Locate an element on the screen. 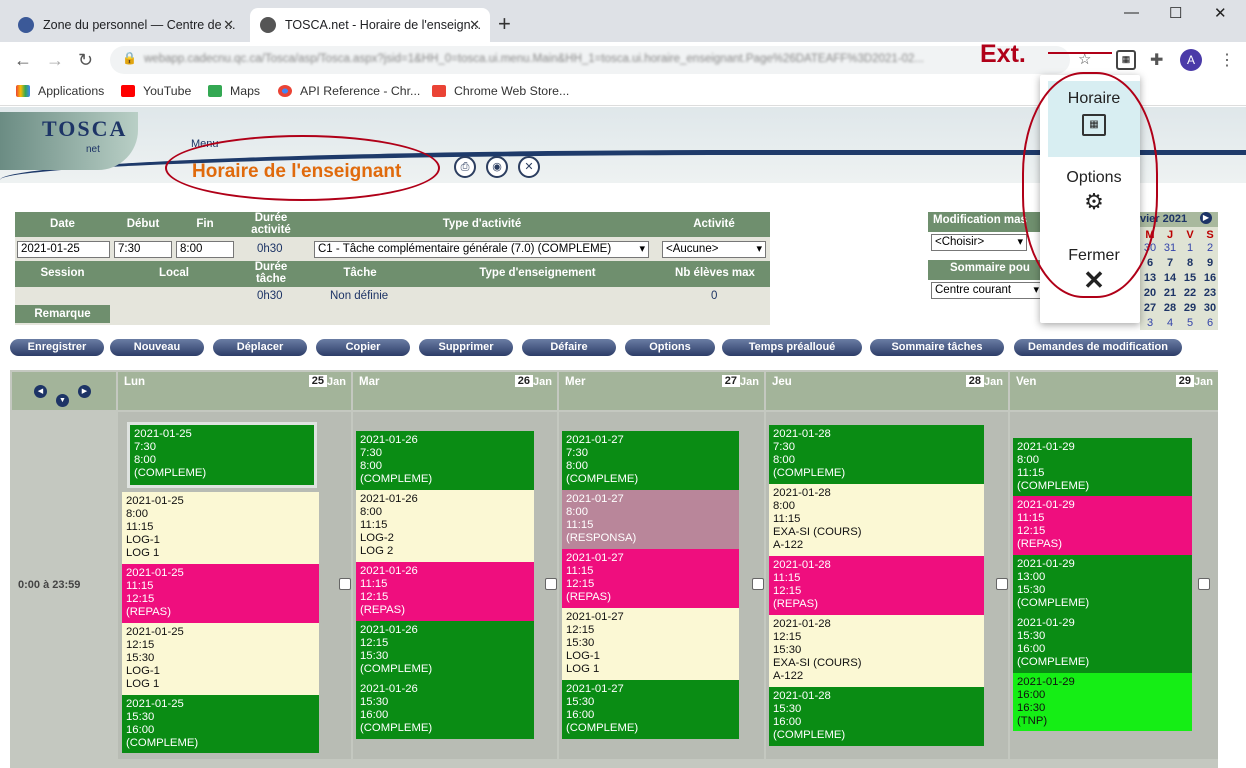  schedule-event: 2021-01-27 11:15 12:15 (REPAS) is located at coordinates (650, 578).